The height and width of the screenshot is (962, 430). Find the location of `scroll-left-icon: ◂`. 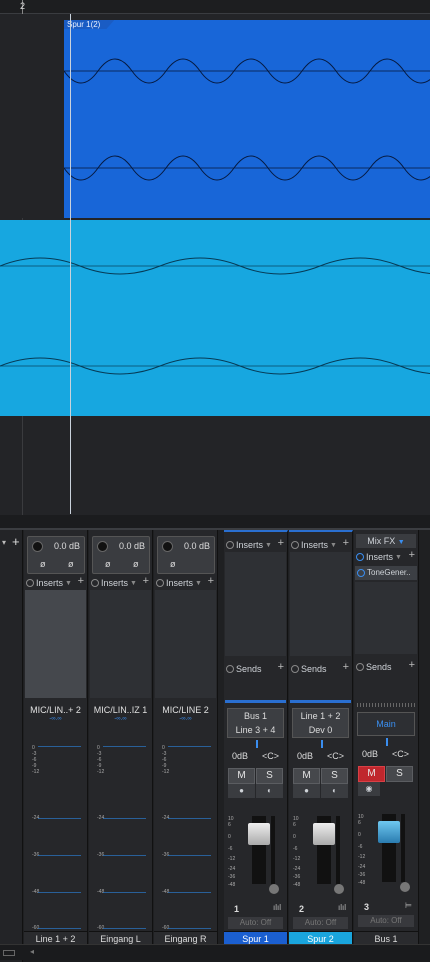

scroll-left-icon: ◂ is located at coordinates (32, 951).